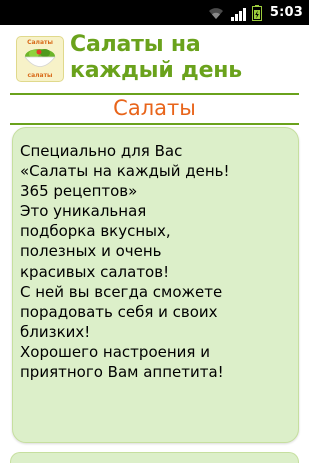  I want to click on battery-charging-icon, so click(256, 12).